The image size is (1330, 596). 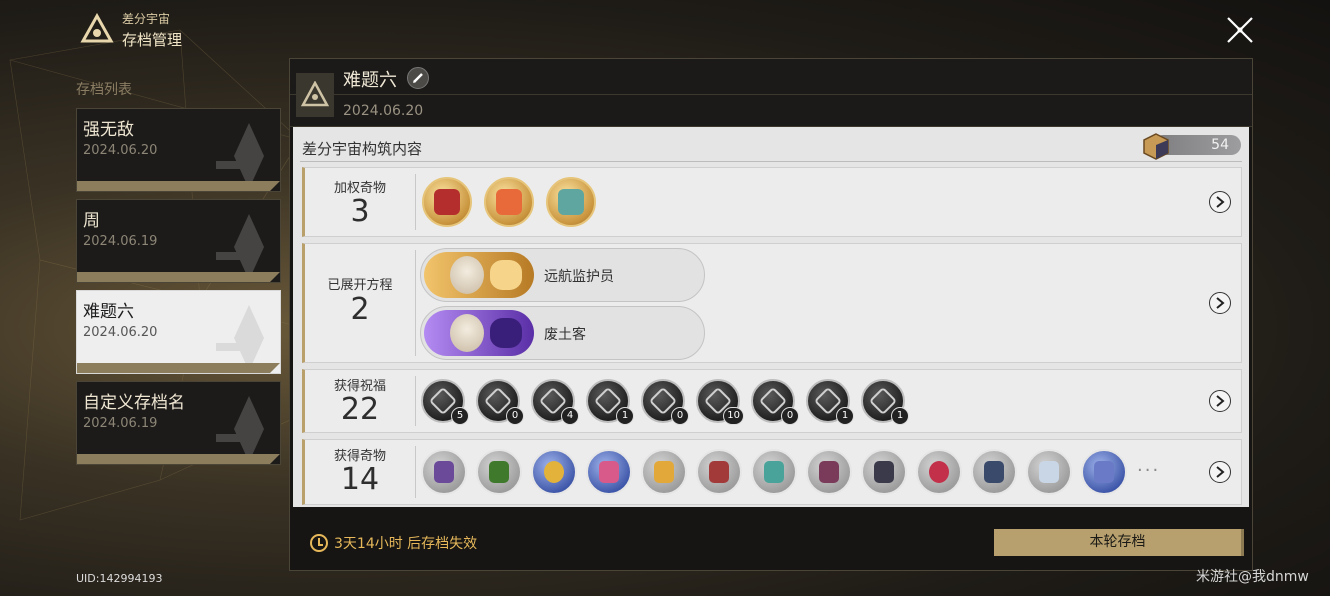 What do you see at coordinates (362, 149) in the screenshot?
I see `section-title: 差分宇宙构筑内容` at bounding box center [362, 149].